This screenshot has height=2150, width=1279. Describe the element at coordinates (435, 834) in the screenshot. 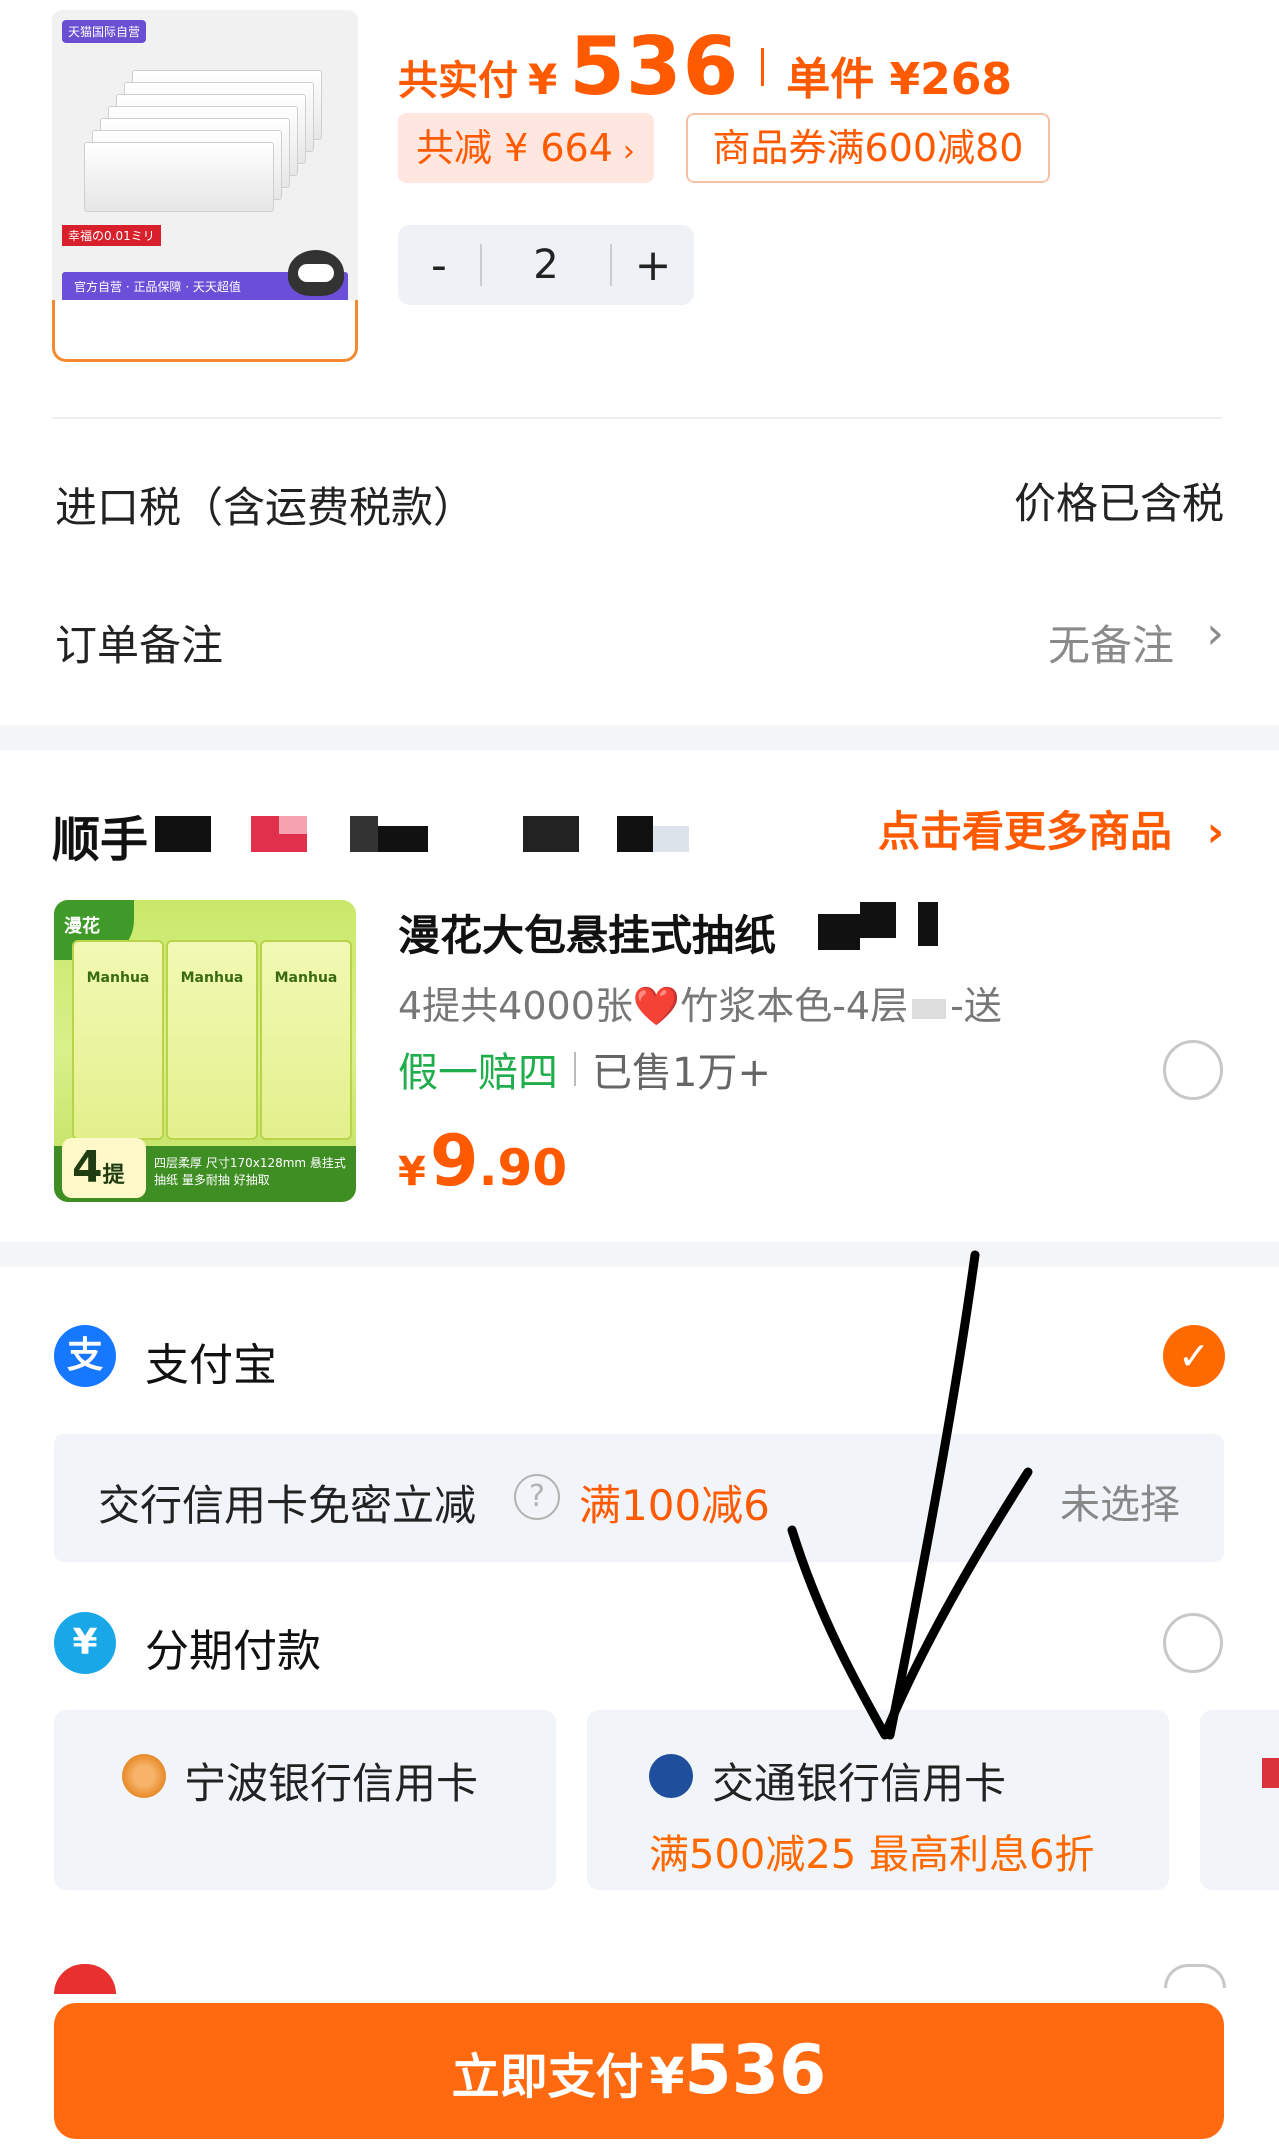

I see `censored-shop-name` at that location.